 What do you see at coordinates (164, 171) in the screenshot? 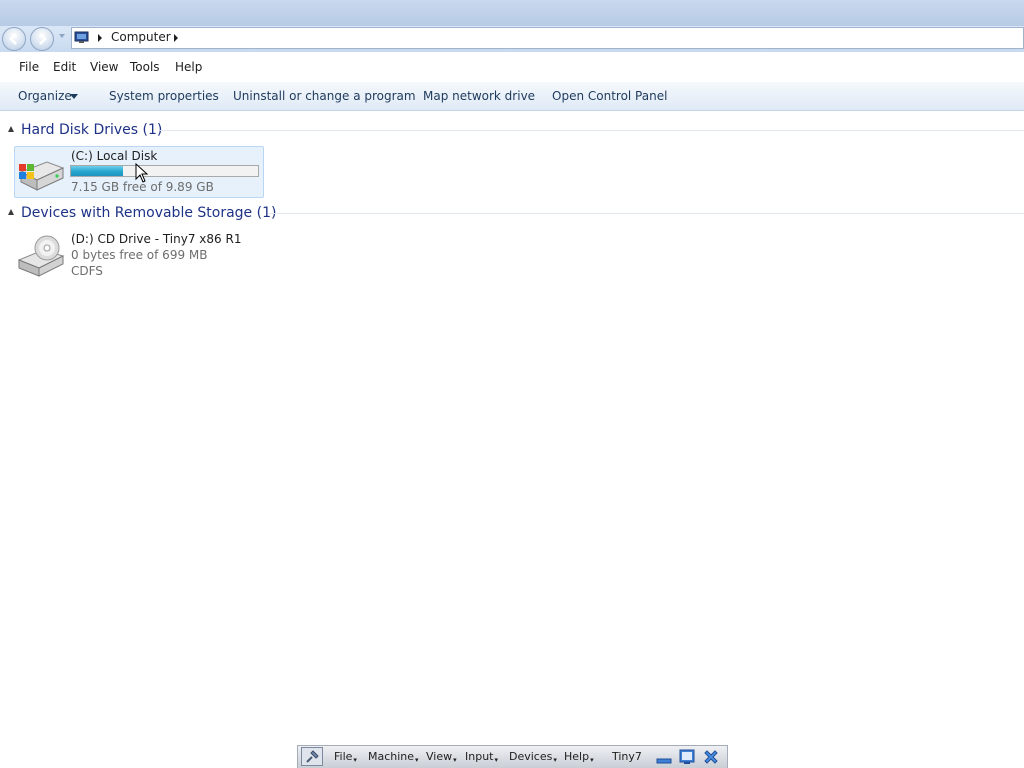
I see `disk-usage-bar` at bounding box center [164, 171].